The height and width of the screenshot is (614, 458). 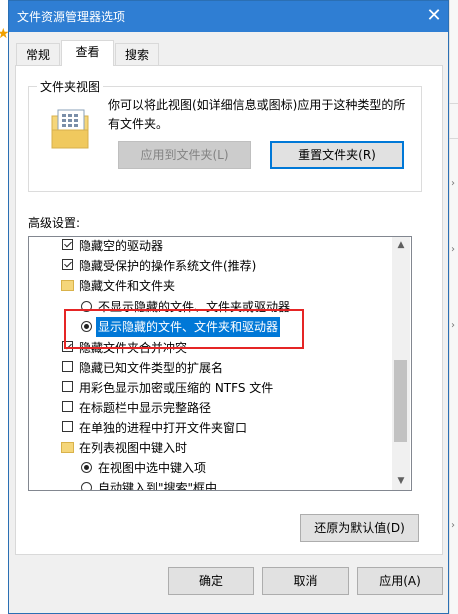 What do you see at coordinates (359, 528) in the screenshot?
I see `restore-defaults-button: 还原为默认值(D)` at bounding box center [359, 528].